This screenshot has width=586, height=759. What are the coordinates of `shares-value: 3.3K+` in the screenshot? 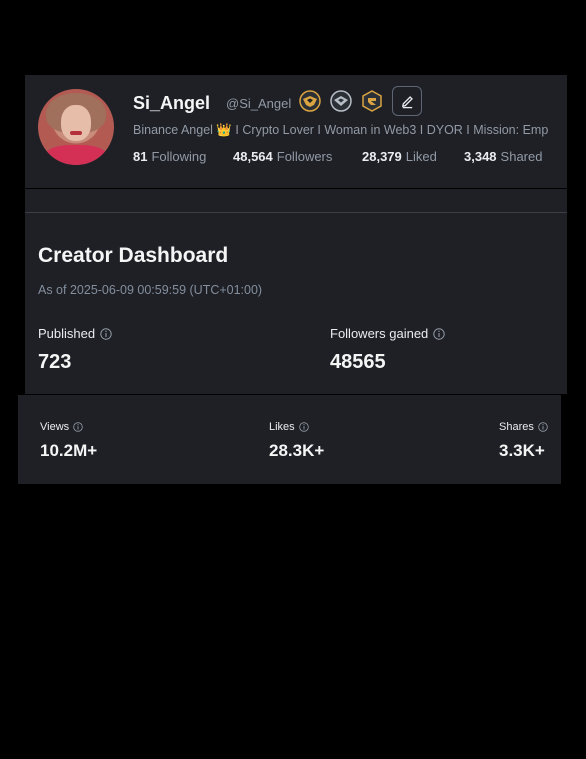 It's located at (522, 450).